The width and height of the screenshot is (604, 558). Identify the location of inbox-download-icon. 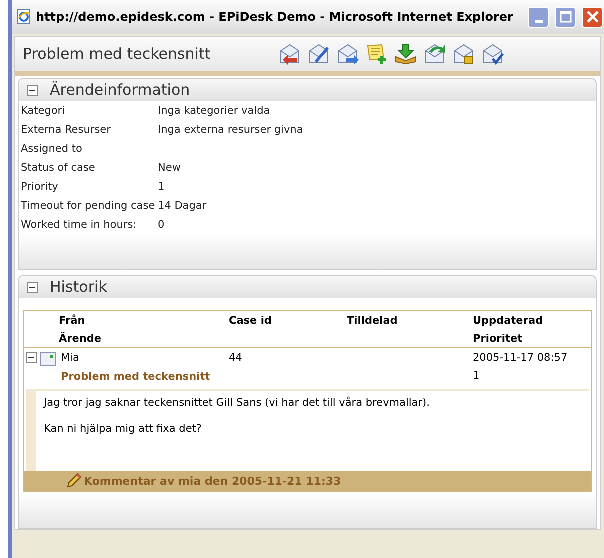
(406, 54).